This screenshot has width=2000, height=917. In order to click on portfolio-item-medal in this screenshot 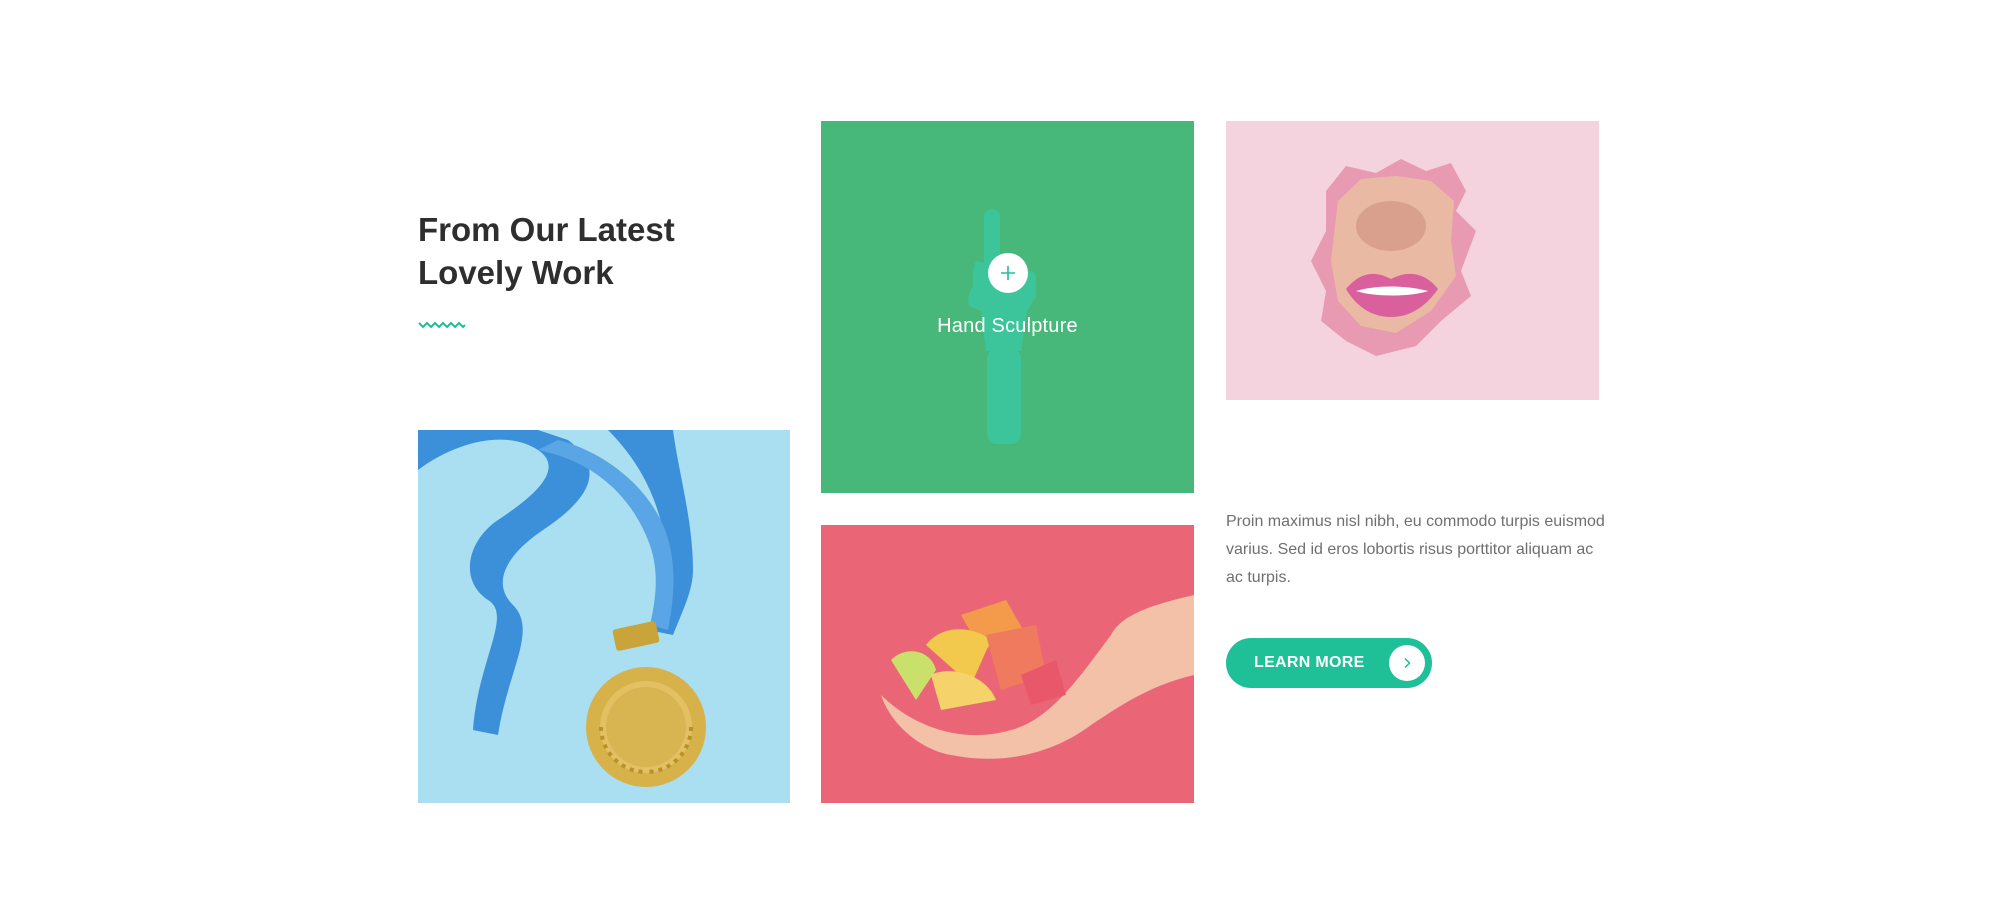, I will do `click(604, 616)`.